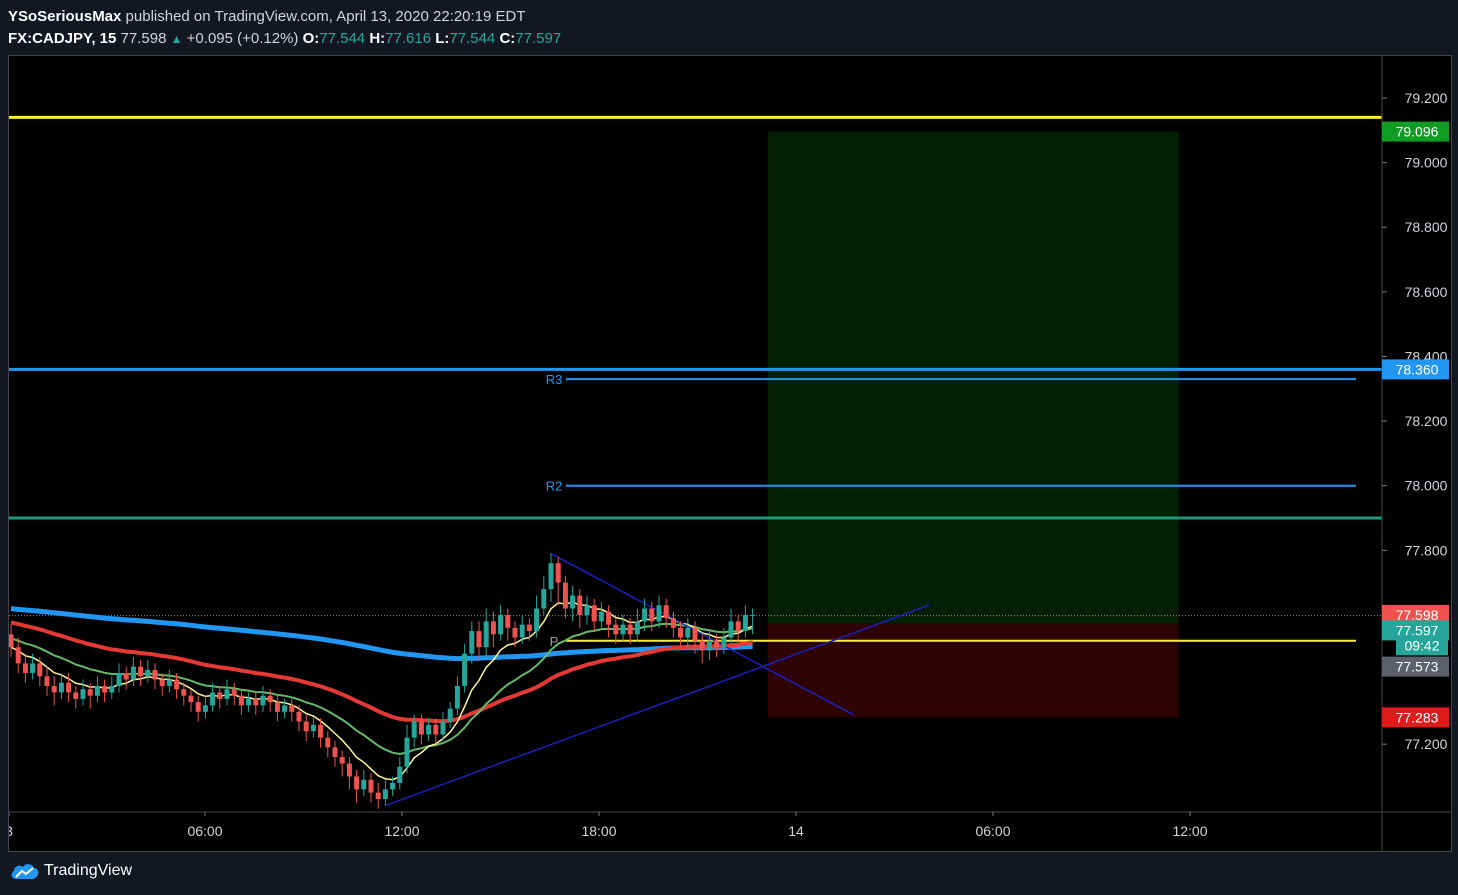  What do you see at coordinates (176, 39) in the screenshot?
I see `up-arrow-icon: ▲` at bounding box center [176, 39].